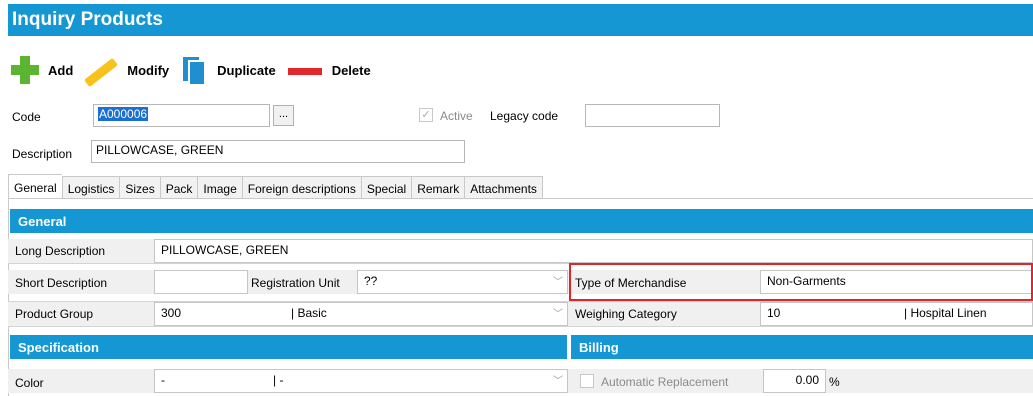  I want to click on duplicate-button-label: Duplicate, so click(246, 70).